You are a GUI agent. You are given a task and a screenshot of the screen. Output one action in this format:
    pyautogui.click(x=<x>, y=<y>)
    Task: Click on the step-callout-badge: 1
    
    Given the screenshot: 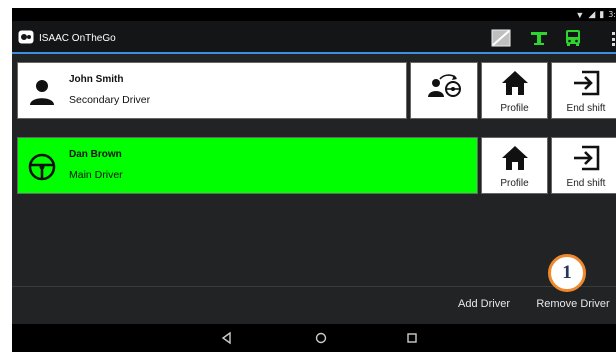 What is the action you would take?
    pyautogui.click(x=567, y=273)
    